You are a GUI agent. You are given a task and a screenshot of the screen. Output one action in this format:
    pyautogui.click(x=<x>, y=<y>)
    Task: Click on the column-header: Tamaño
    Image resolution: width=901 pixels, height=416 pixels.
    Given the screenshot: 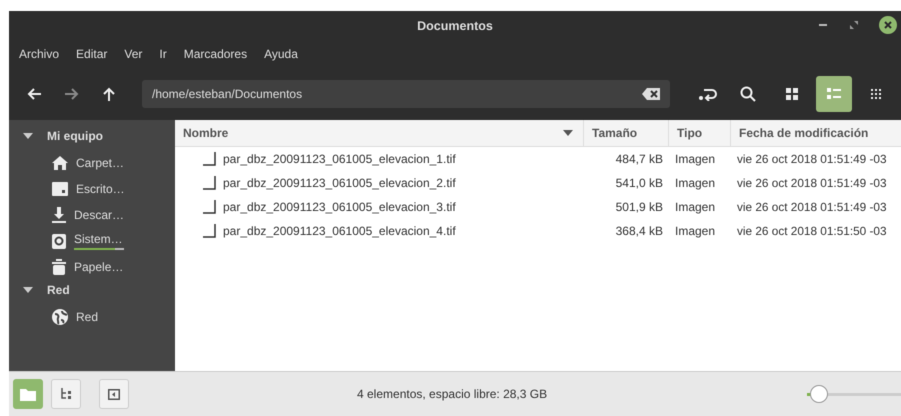 What is the action you would take?
    pyautogui.click(x=626, y=133)
    